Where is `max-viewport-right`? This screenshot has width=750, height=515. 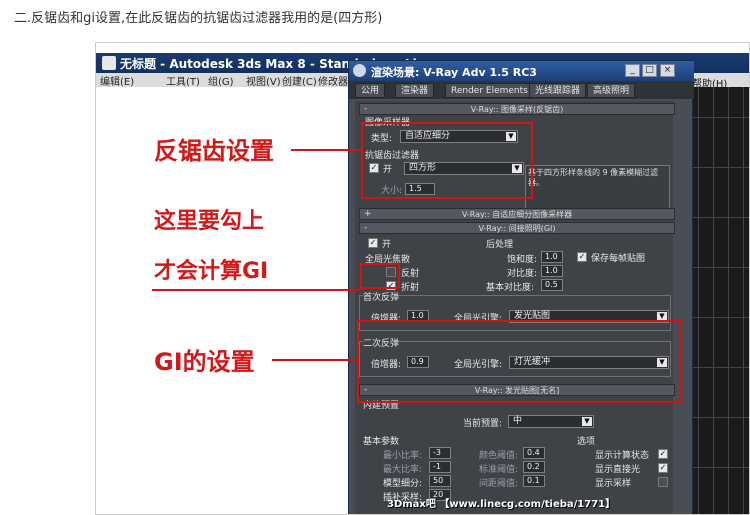 max-viewport-right is located at coordinates (718, 300).